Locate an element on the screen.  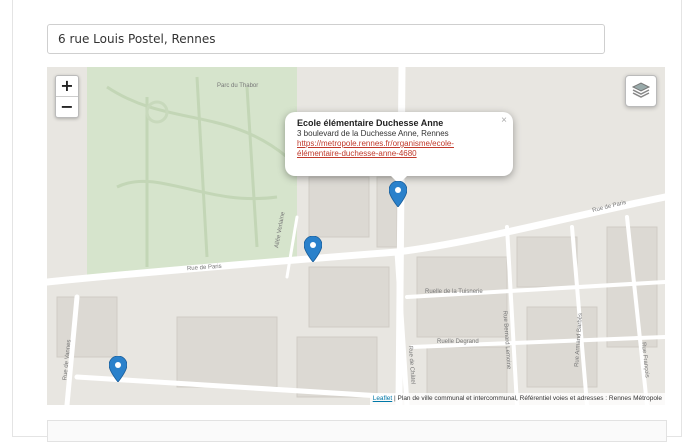
zoom-out-button: − is located at coordinates (67, 107).